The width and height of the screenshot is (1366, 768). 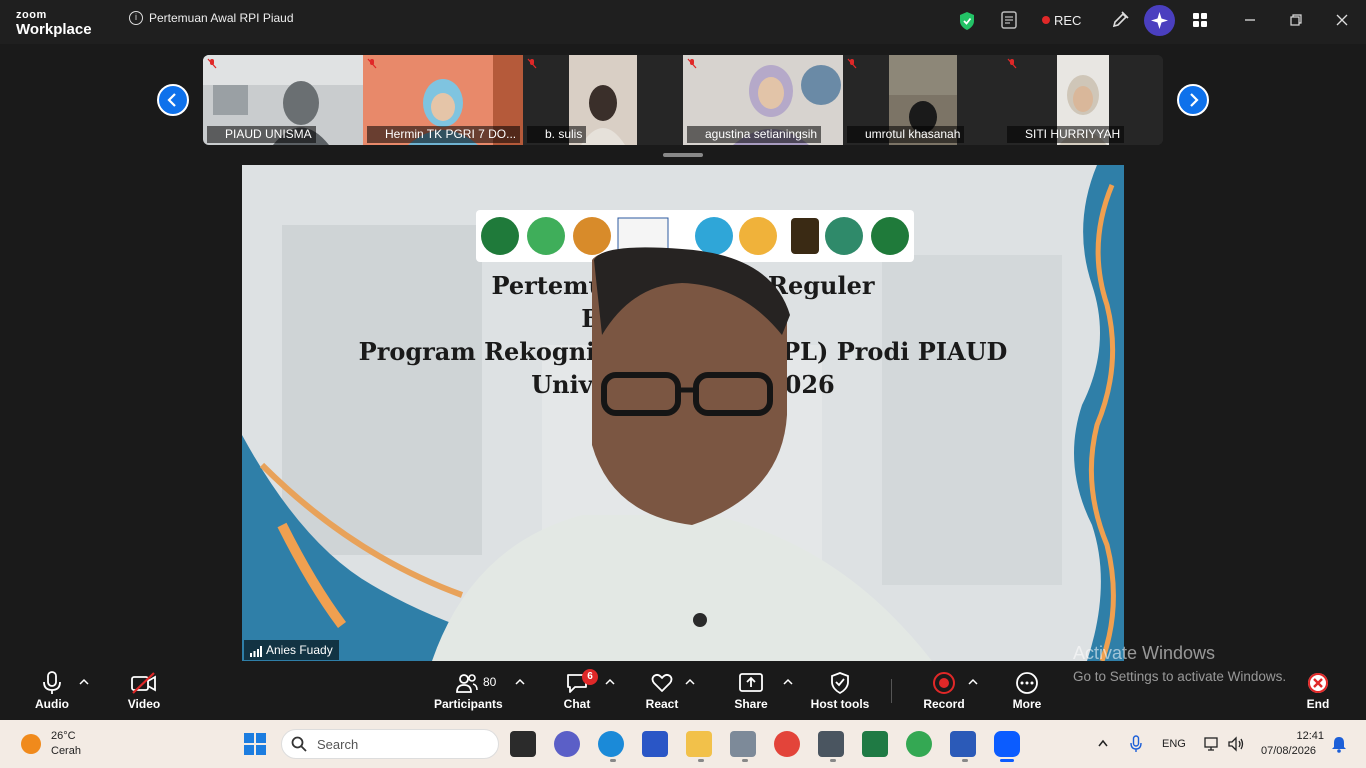 I want to click on recording-indicator-icon, so click(x=1046, y=20).